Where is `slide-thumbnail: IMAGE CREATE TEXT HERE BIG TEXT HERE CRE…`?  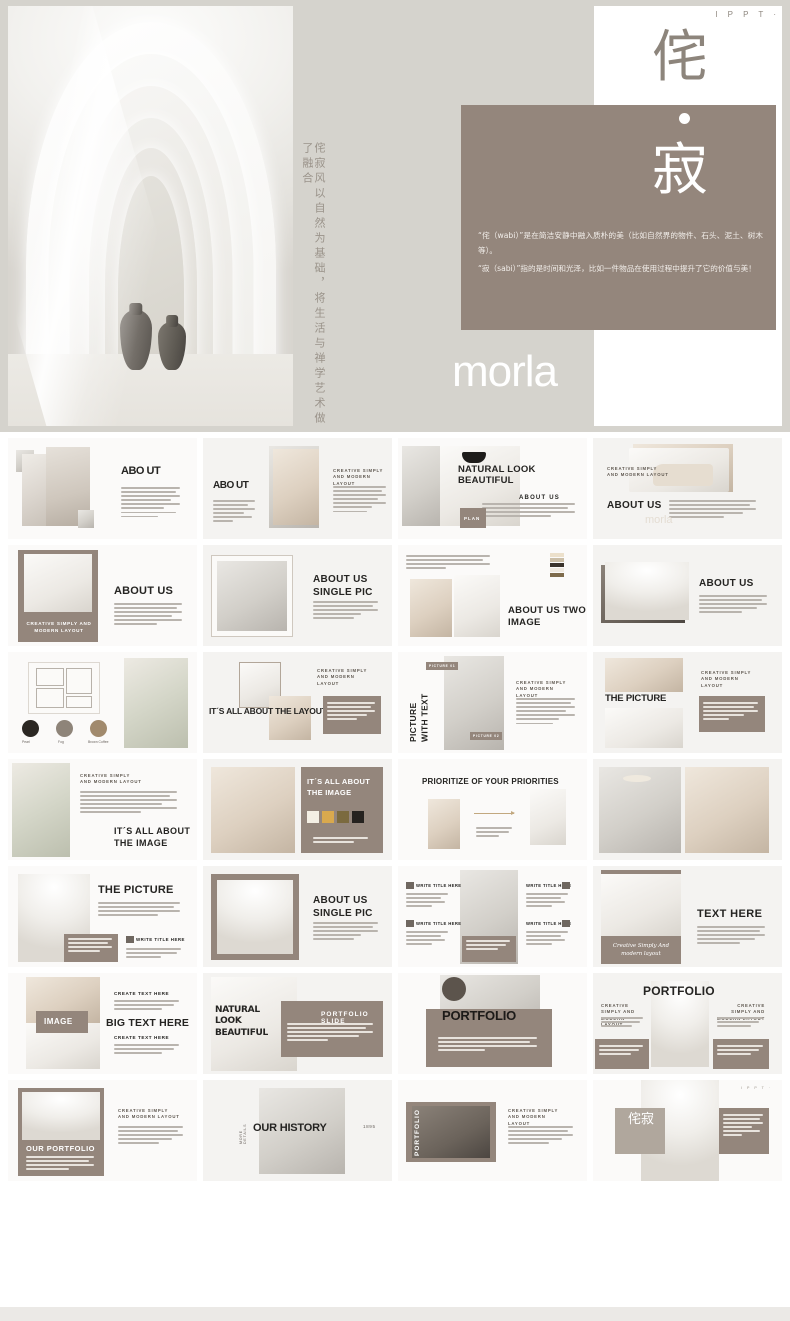 slide-thumbnail: IMAGE CREATE TEXT HERE BIG TEXT HERE CRE… is located at coordinates (102, 1023).